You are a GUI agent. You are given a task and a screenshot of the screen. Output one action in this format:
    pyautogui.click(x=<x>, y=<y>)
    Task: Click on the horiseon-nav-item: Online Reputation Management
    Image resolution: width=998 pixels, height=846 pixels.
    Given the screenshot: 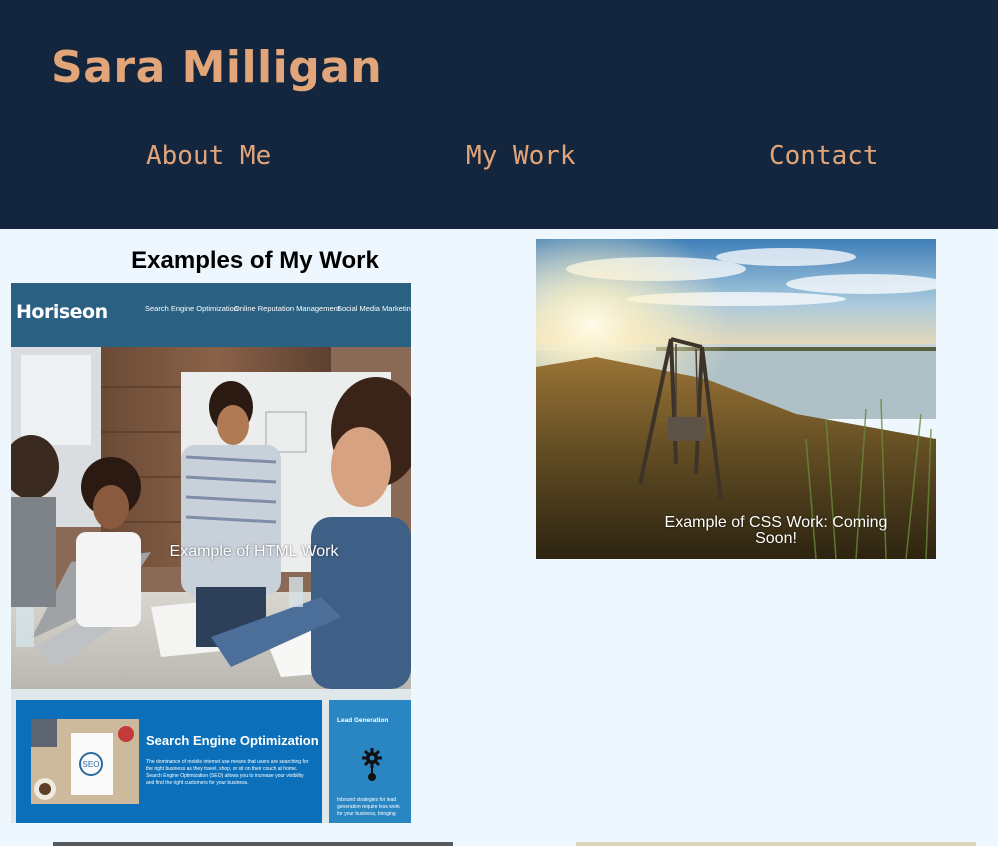 What is the action you would take?
    pyautogui.click(x=287, y=308)
    